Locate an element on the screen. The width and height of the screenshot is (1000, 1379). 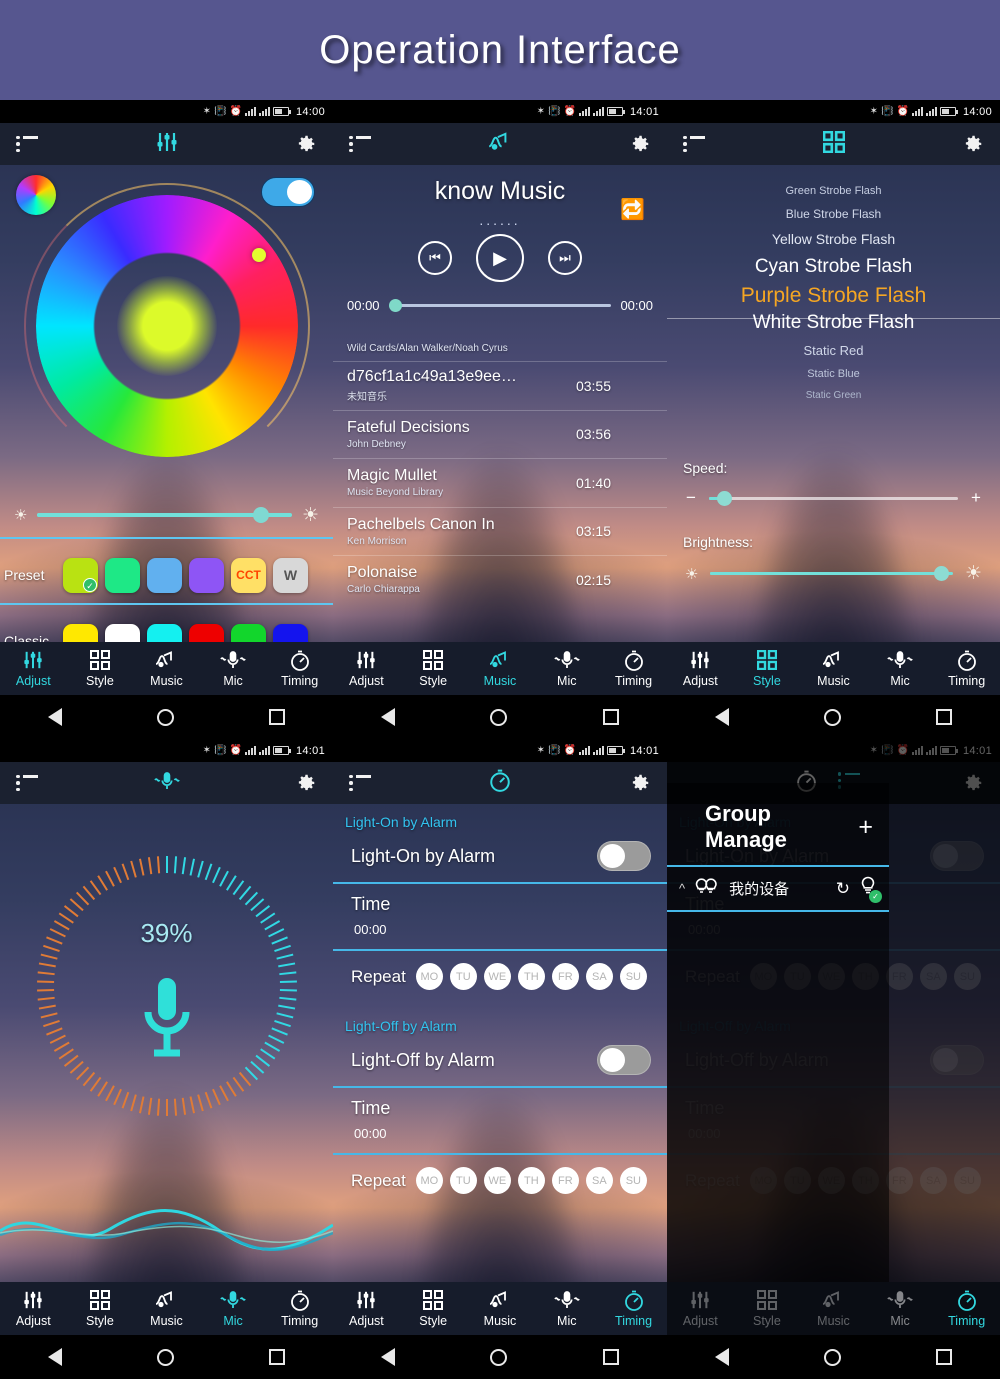
mode-option: Static Red is located at coordinates (833, 350).